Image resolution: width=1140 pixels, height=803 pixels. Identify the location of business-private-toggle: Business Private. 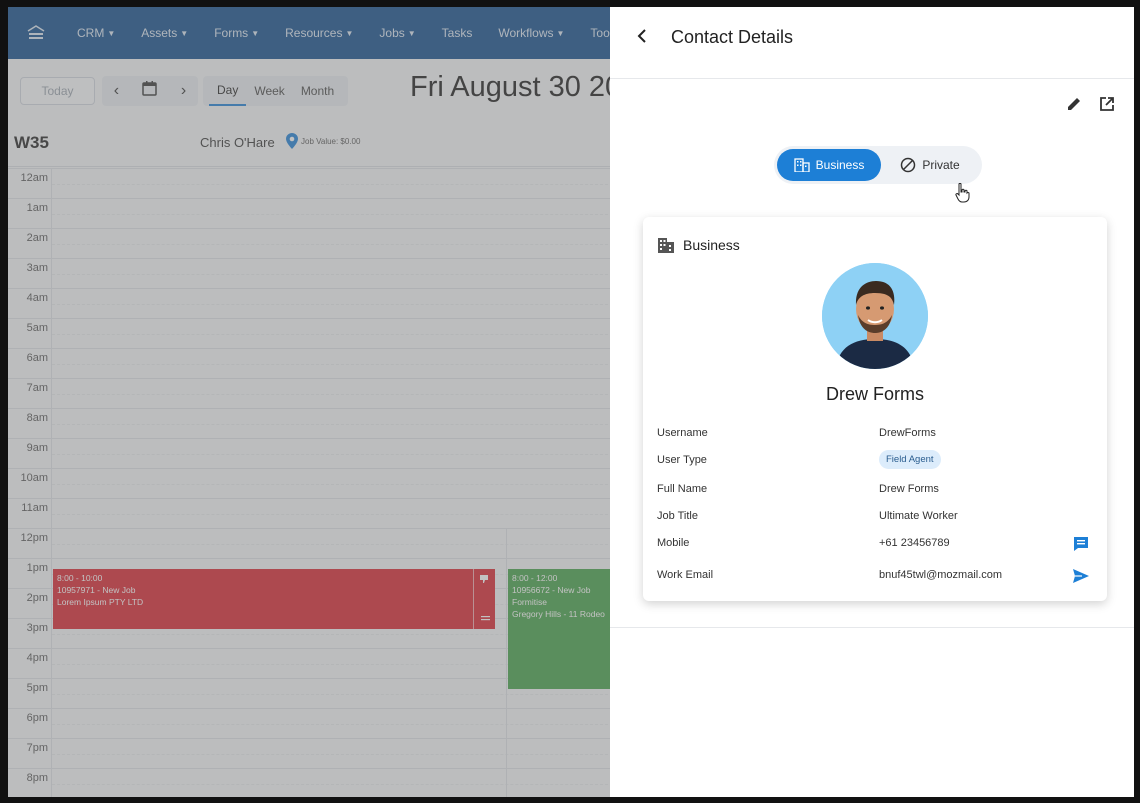
(878, 165).